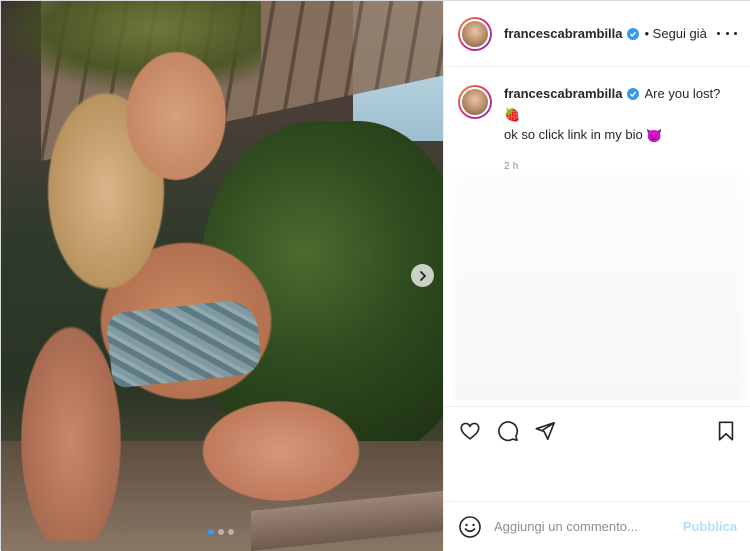 Image resolution: width=750 pixels, height=551 pixels. Describe the element at coordinates (727, 33) in the screenshot. I see `more-options-icon` at that location.